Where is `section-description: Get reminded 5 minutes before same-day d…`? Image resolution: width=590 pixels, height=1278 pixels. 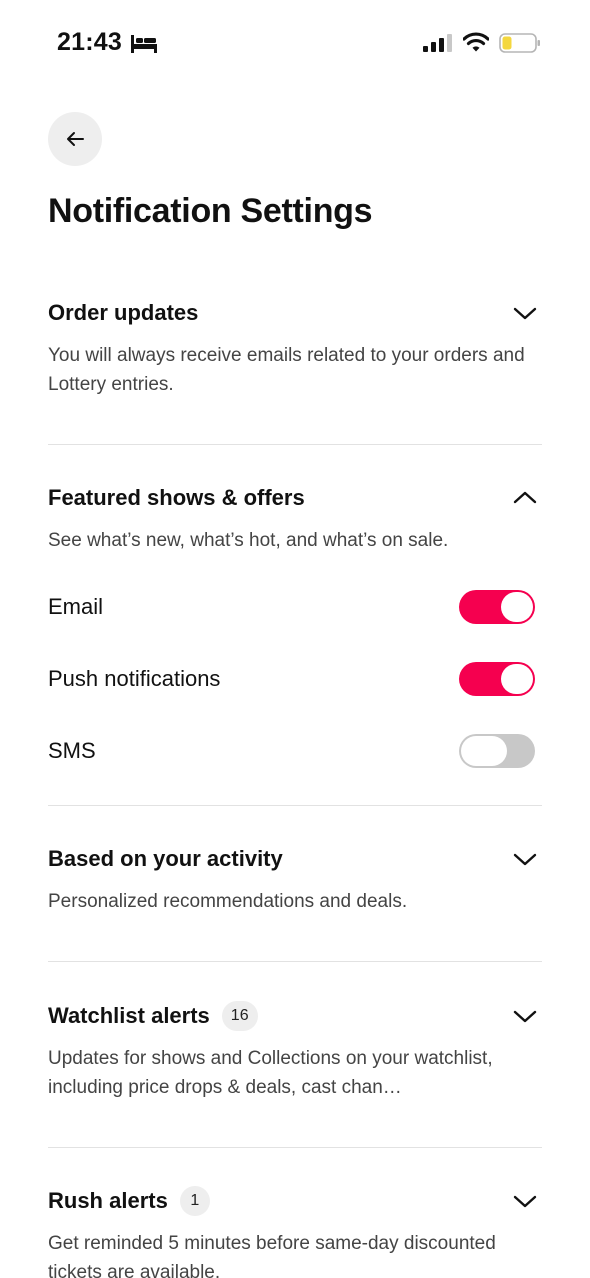 section-description: Get reminded 5 minutes before same-day d… is located at coordinates (272, 1255).